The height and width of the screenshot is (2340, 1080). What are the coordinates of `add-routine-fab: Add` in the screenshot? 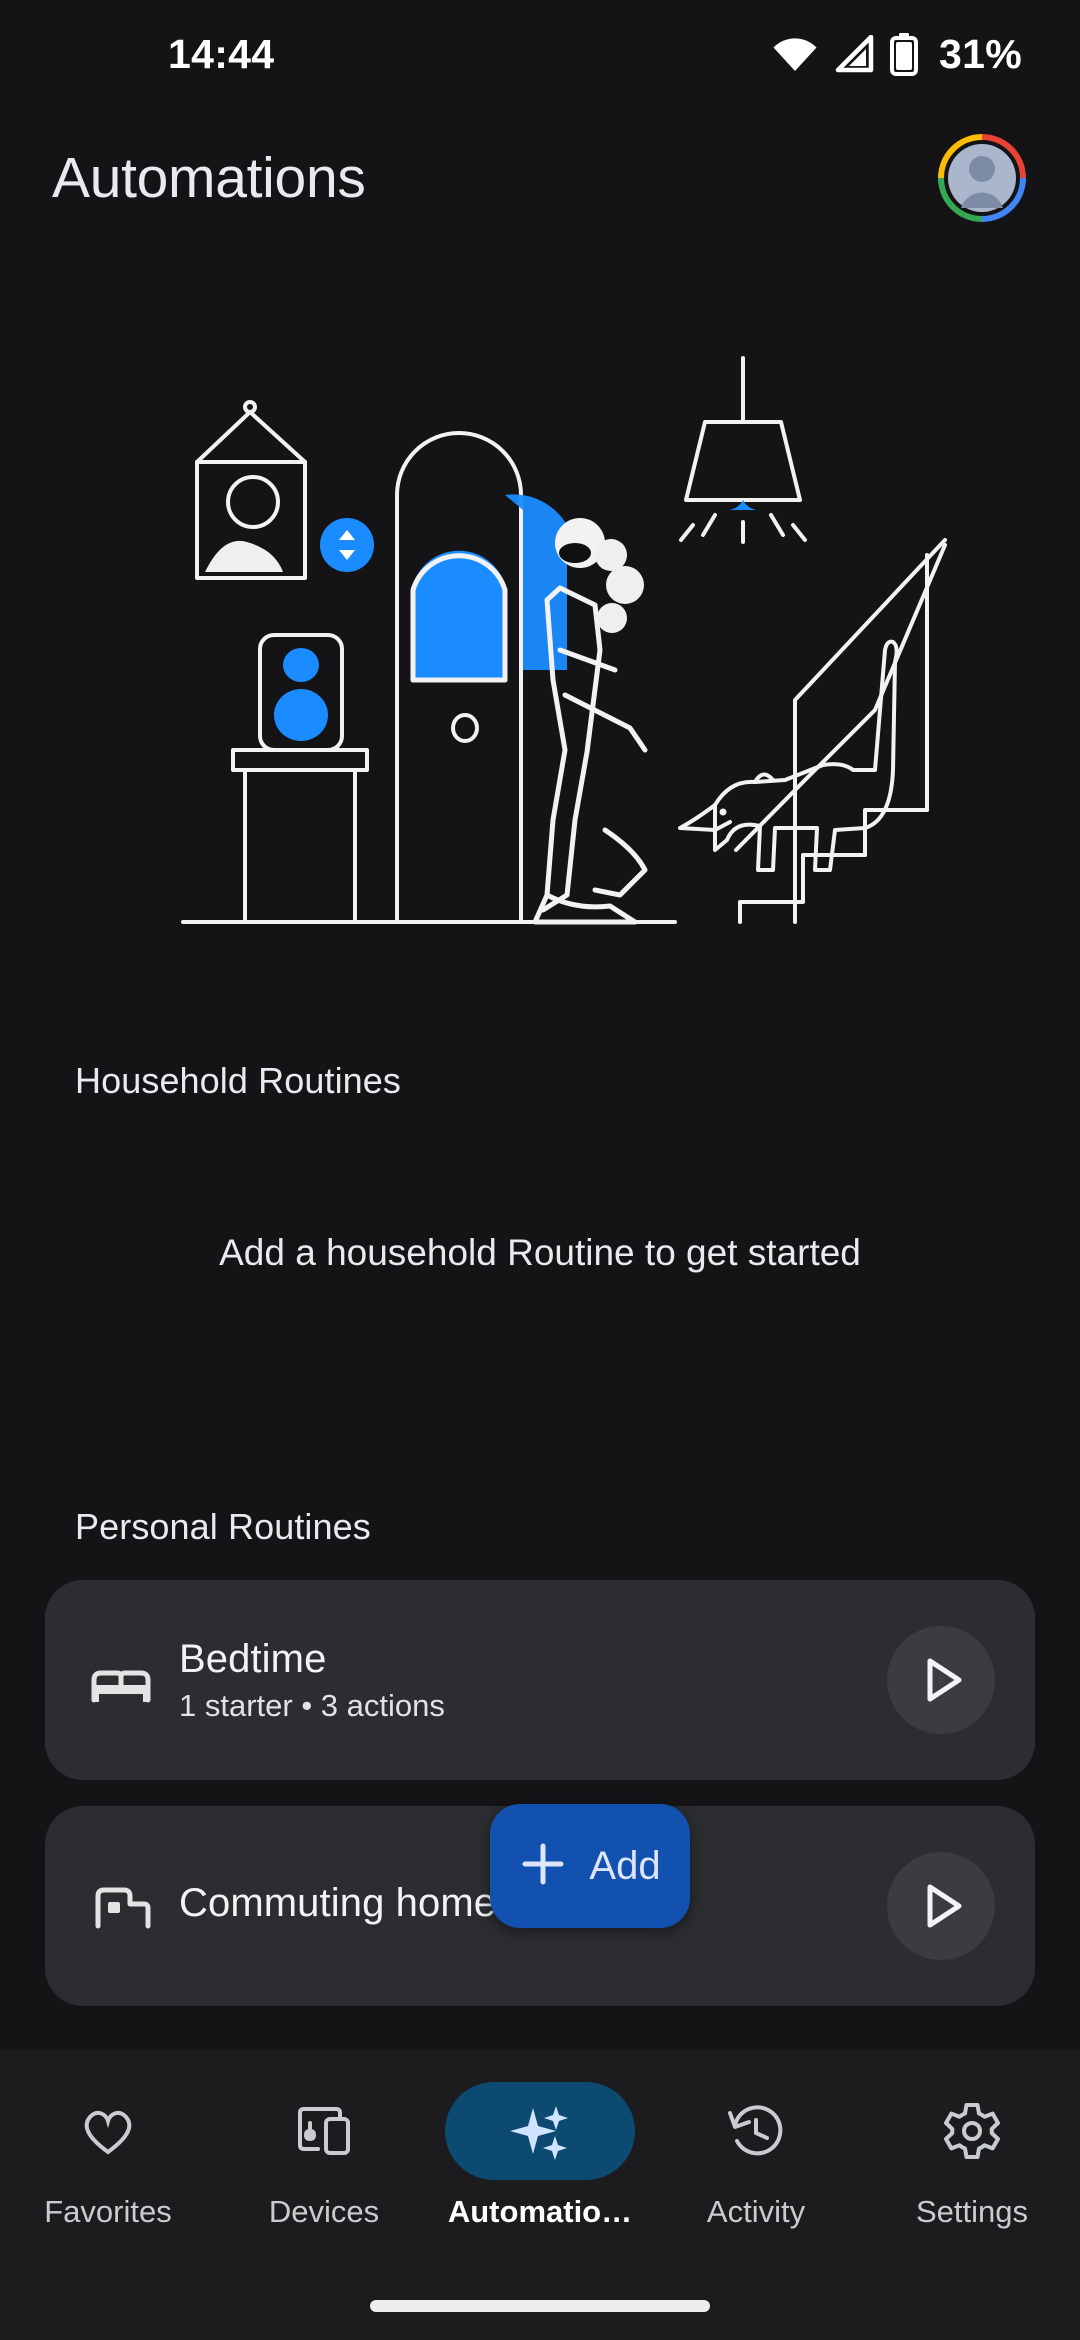 It's located at (590, 1866).